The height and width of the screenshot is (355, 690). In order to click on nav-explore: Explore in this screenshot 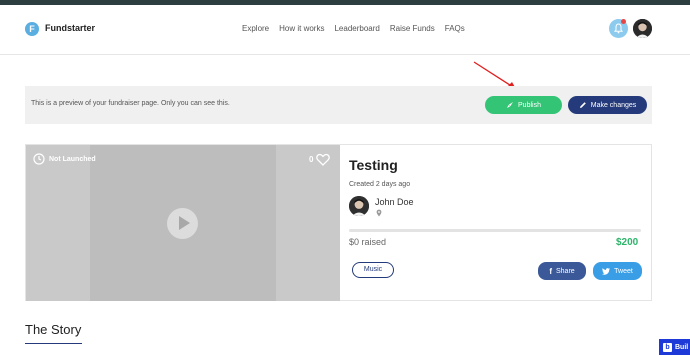, I will do `click(255, 28)`.